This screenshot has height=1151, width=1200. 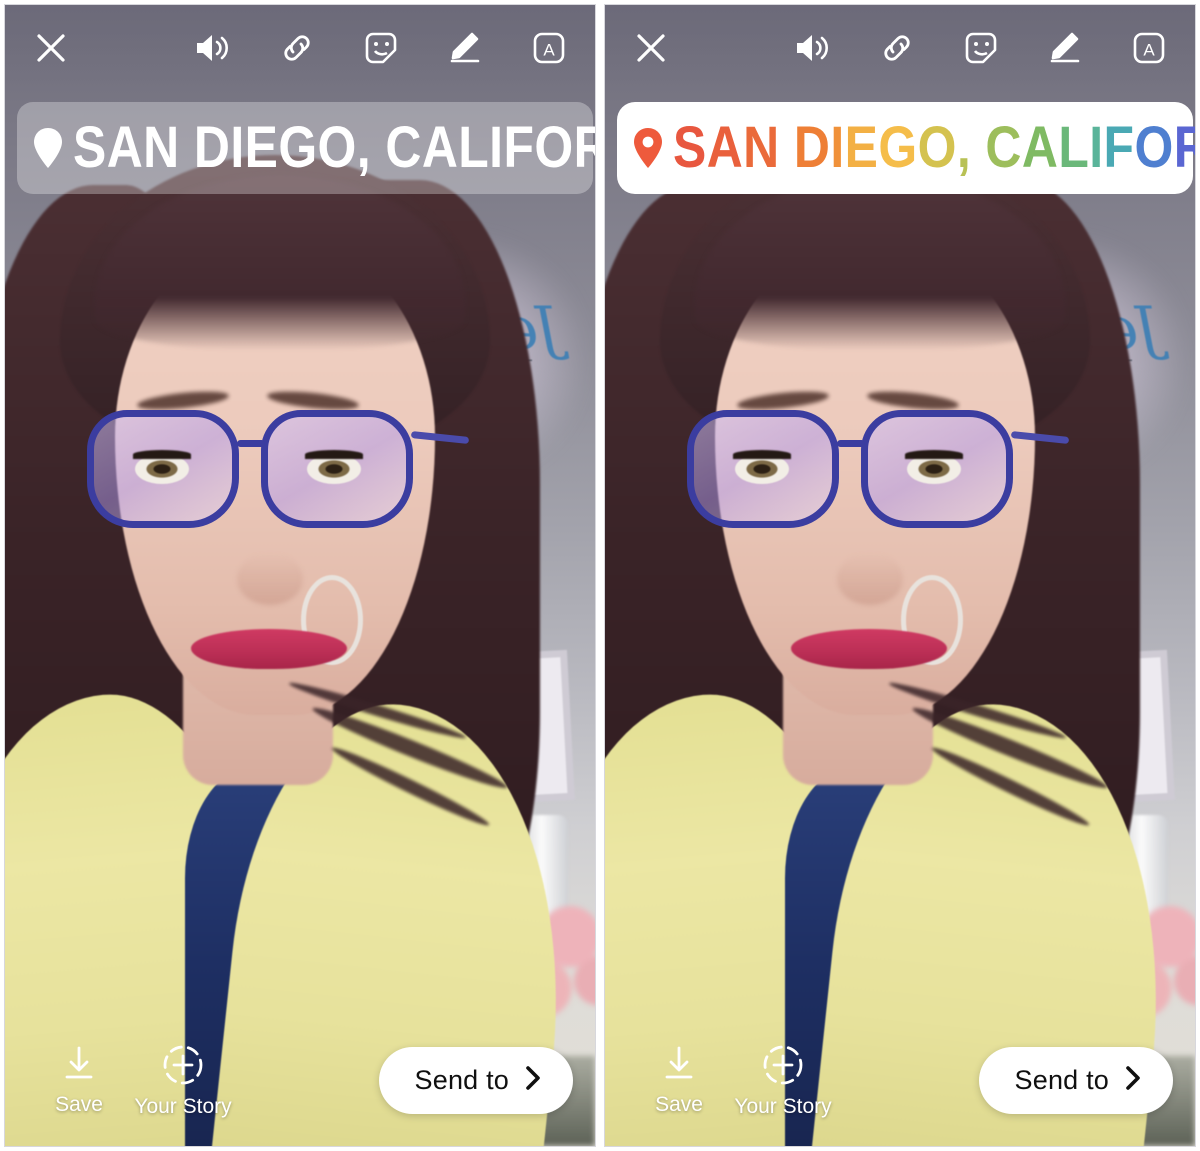 What do you see at coordinates (898, 147) in the screenshot?
I see `location-letter: G` at bounding box center [898, 147].